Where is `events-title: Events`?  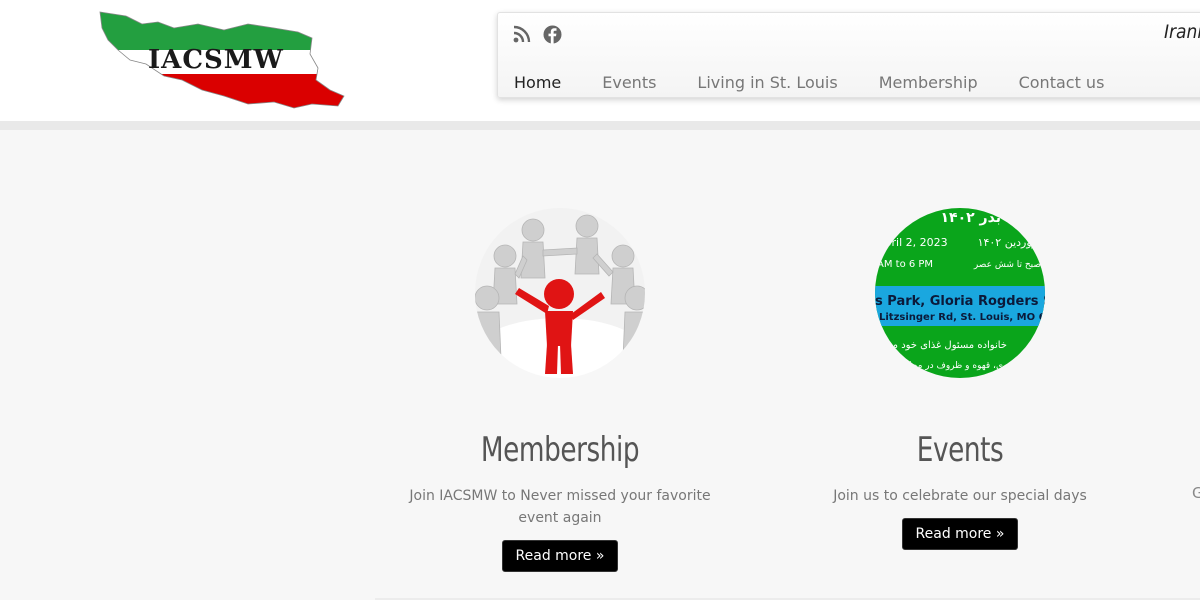 events-title: Events is located at coordinates (960, 450).